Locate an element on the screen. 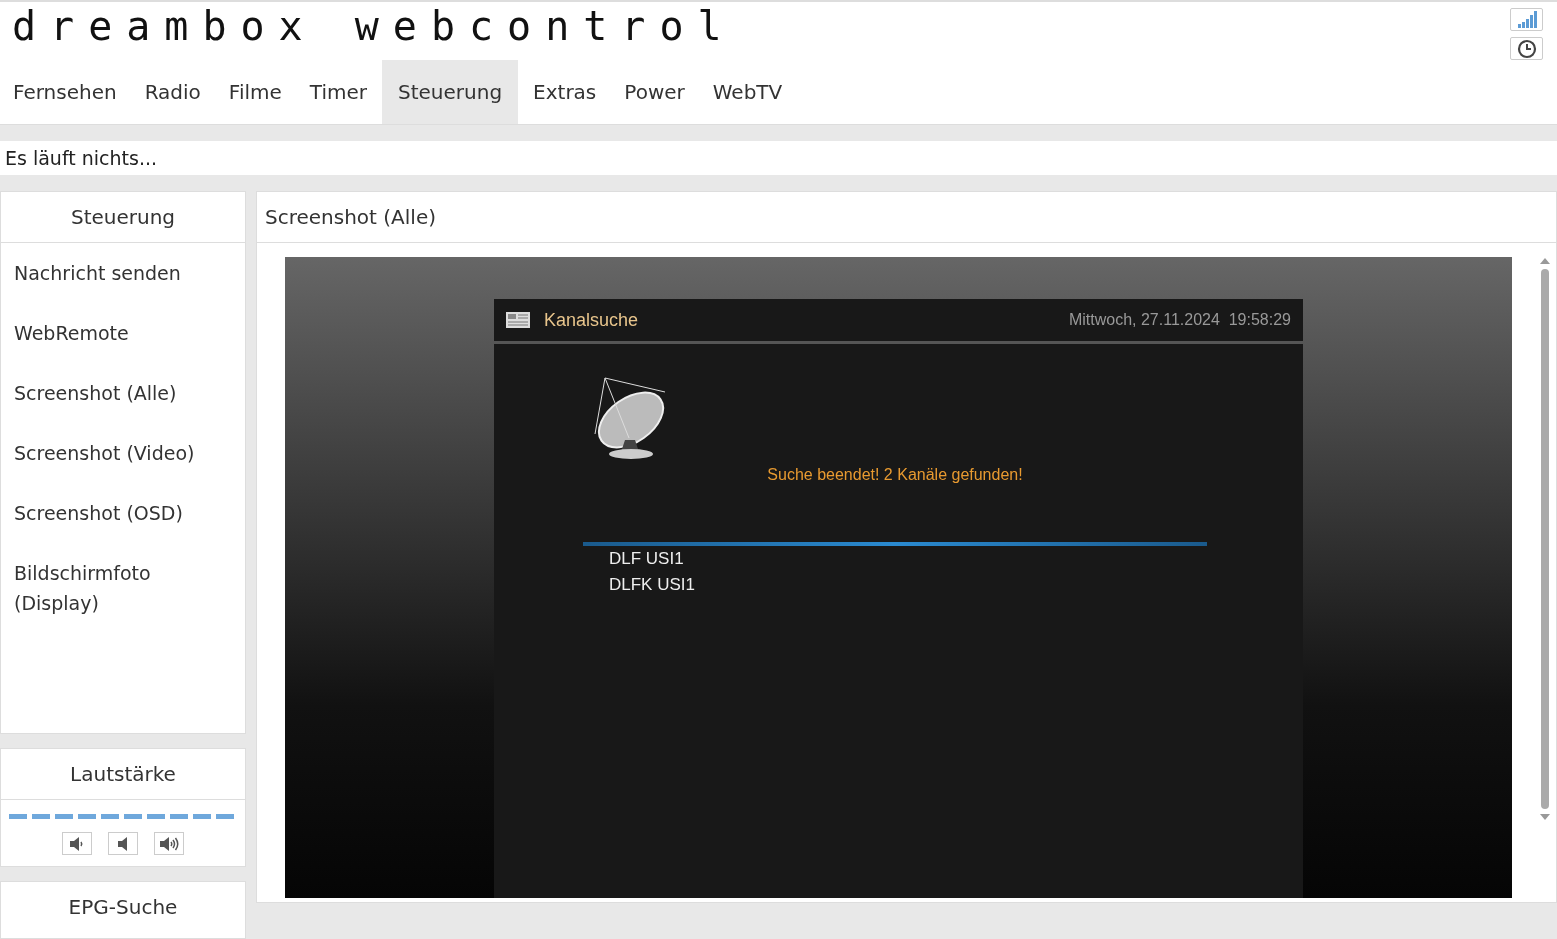 This screenshot has width=1557, height=939. dialog-title: Kanalsuche is located at coordinates (591, 320).